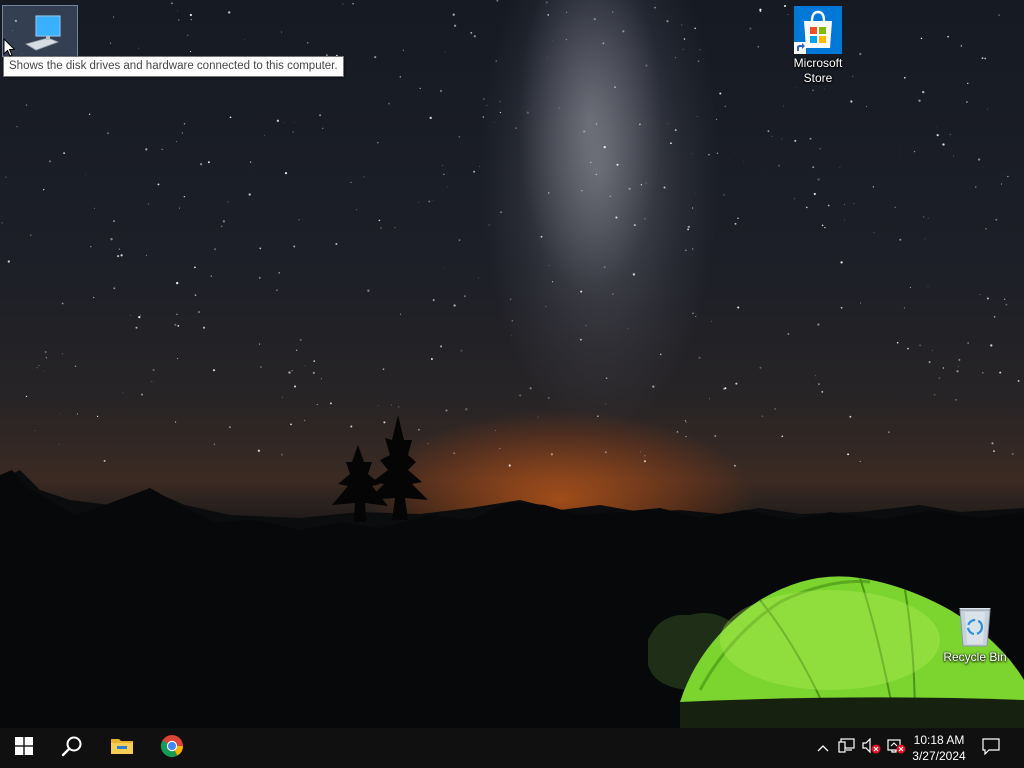  I want to click on mouse-cursor-icon, so click(10, 50).